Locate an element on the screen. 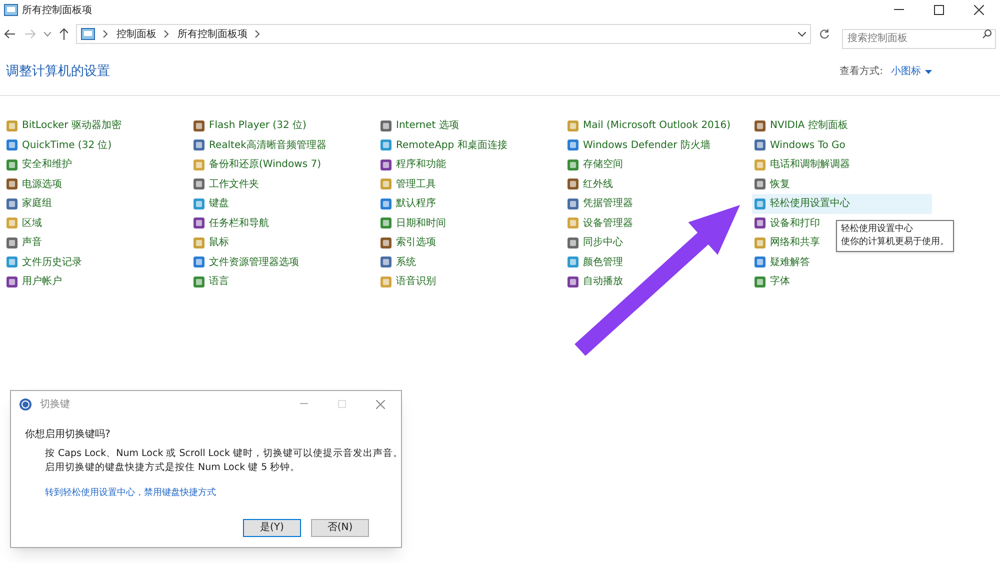 The height and width of the screenshot is (563, 1000). control-panel-item: 文件历史记录 is located at coordinates (44, 262).